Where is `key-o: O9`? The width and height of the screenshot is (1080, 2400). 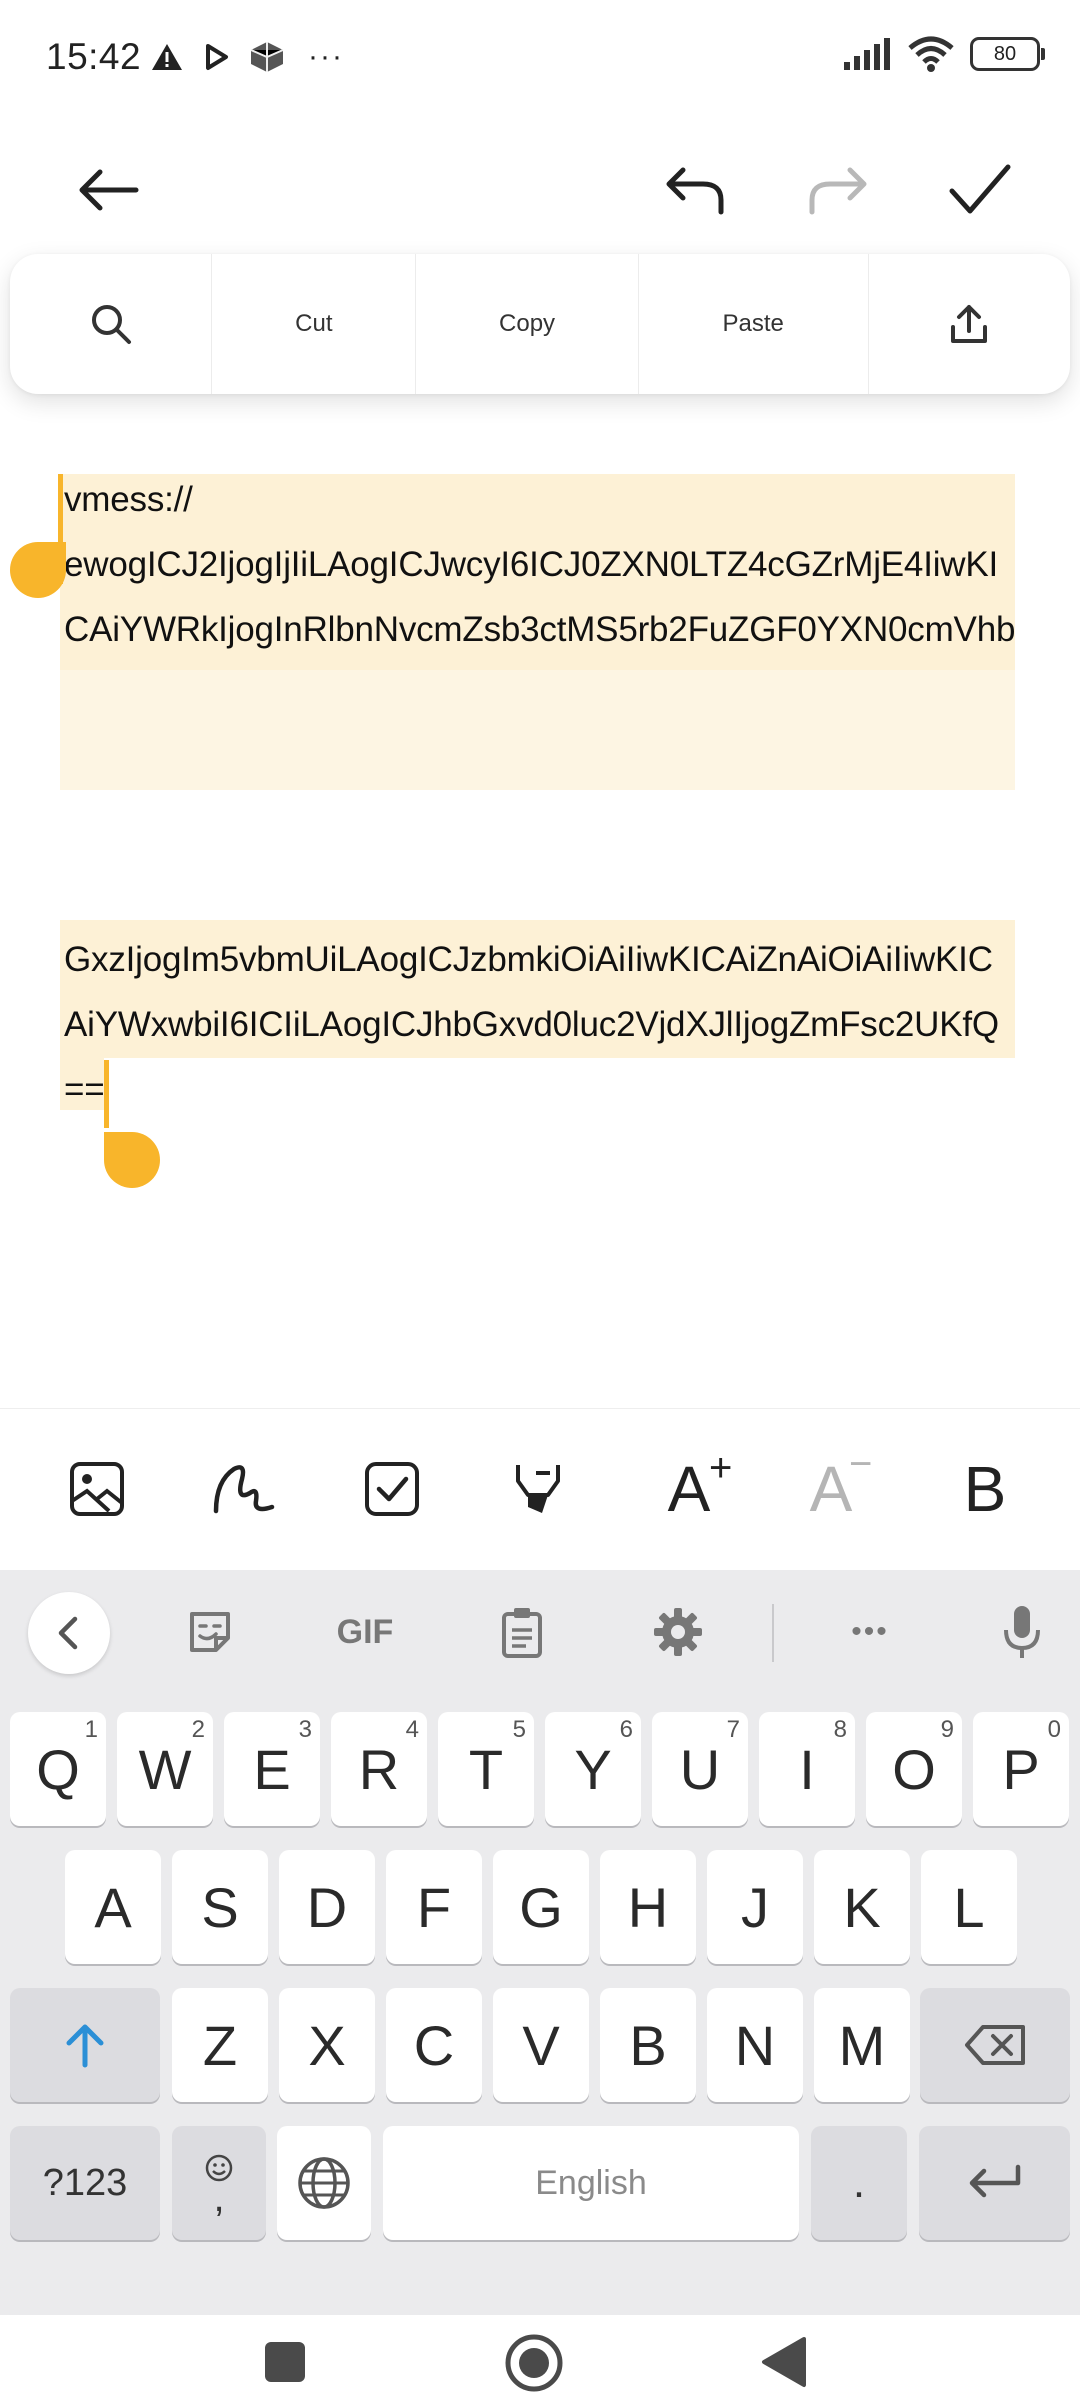 key-o: O9 is located at coordinates (914, 1769).